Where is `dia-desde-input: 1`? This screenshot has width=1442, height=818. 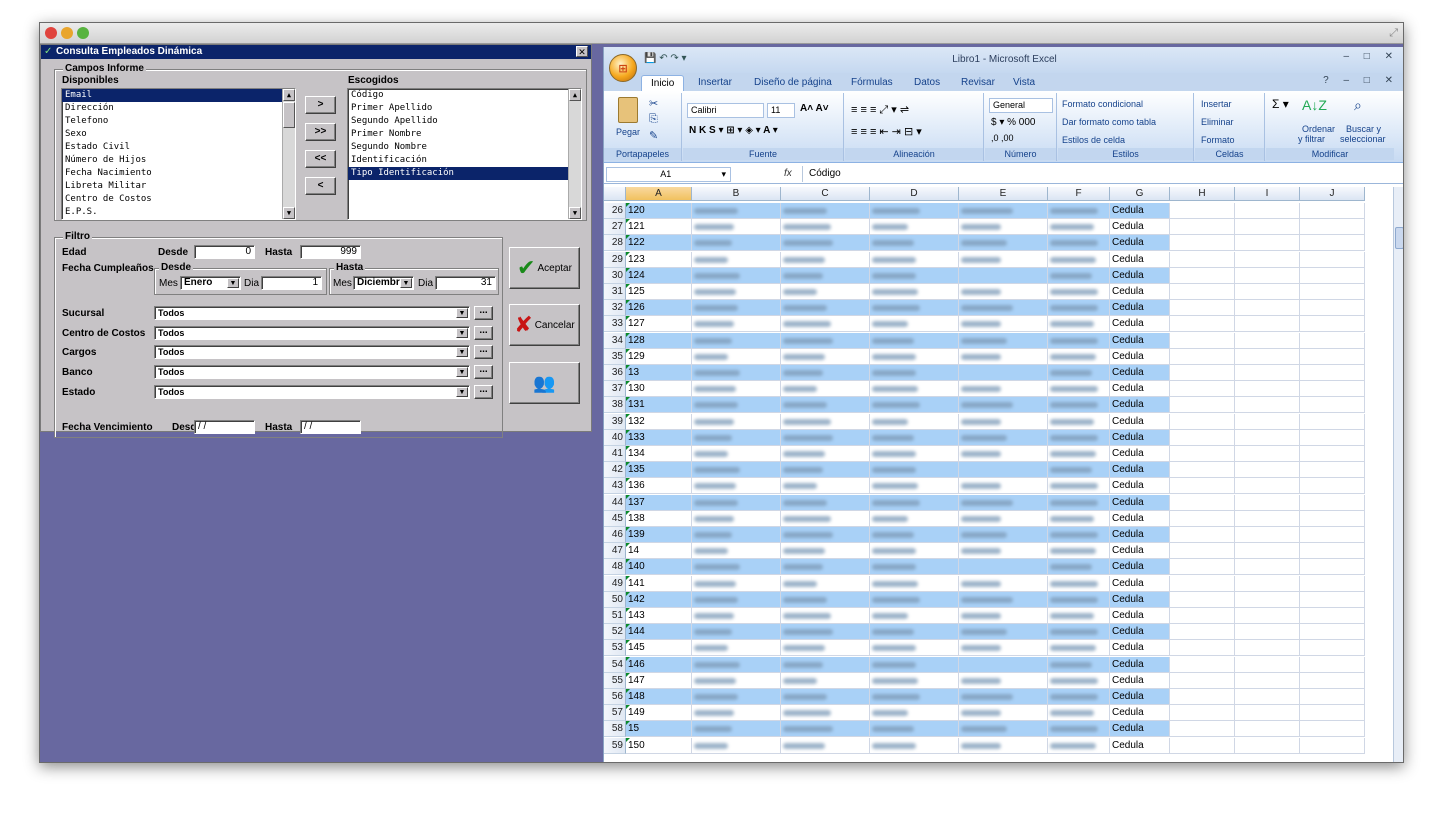
dia-desde-input: 1 is located at coordinates (291, 283).